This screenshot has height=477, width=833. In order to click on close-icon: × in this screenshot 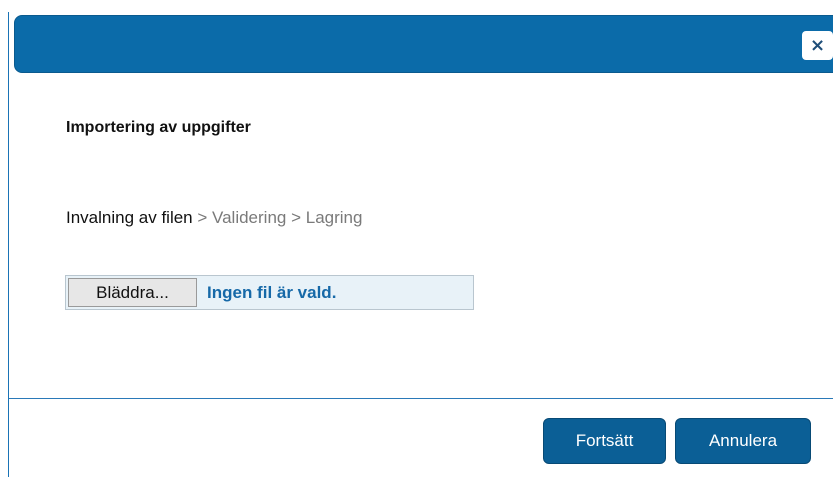, I will do `click(817, 45)`.